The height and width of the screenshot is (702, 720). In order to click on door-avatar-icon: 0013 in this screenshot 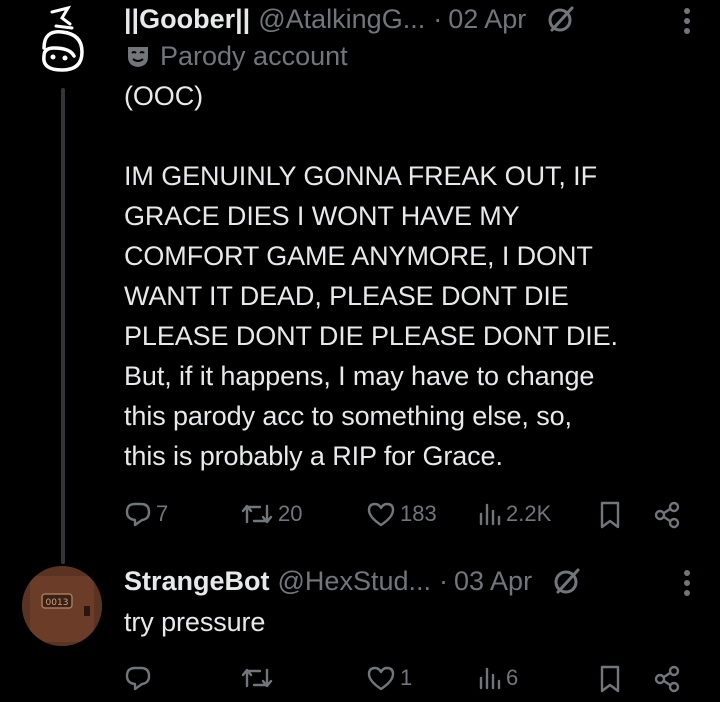, I will do `click(62, 606)`.